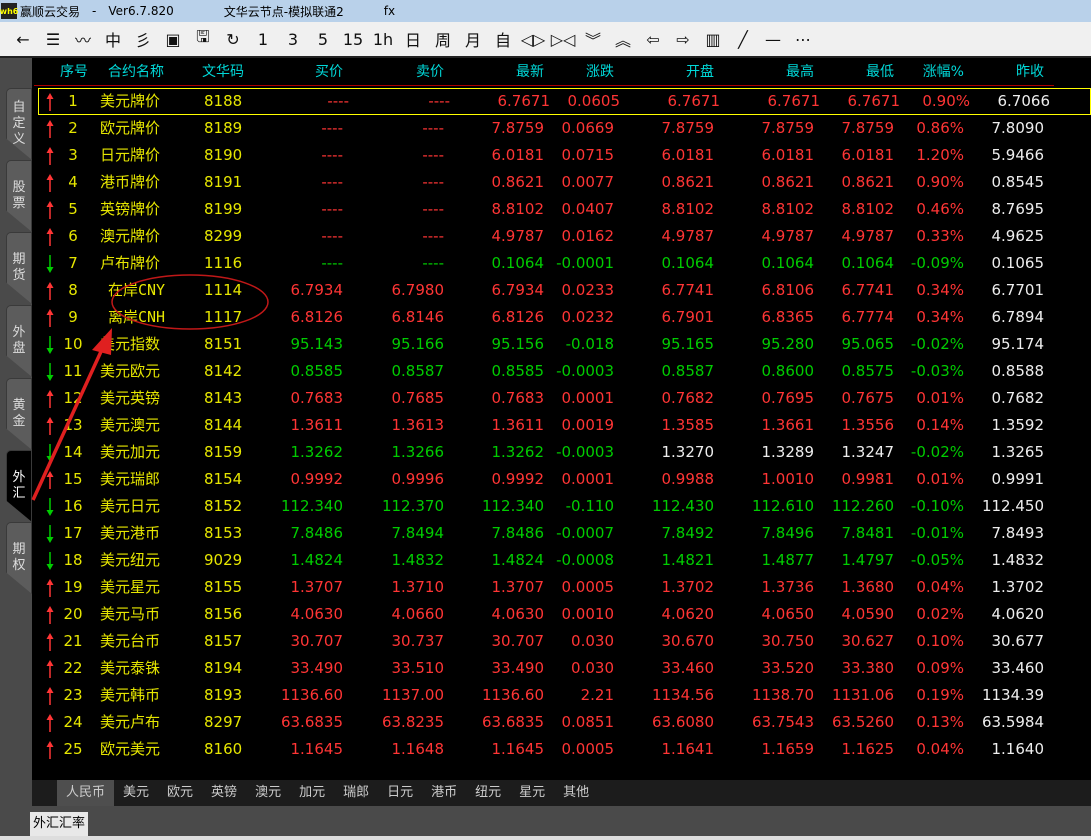 This screenshot has width=1091, height=840. What do you see at coordinates (593, 39) in the screenshot?
I see `chevron-down-icon: ︾` at bounding box center [593, 39].